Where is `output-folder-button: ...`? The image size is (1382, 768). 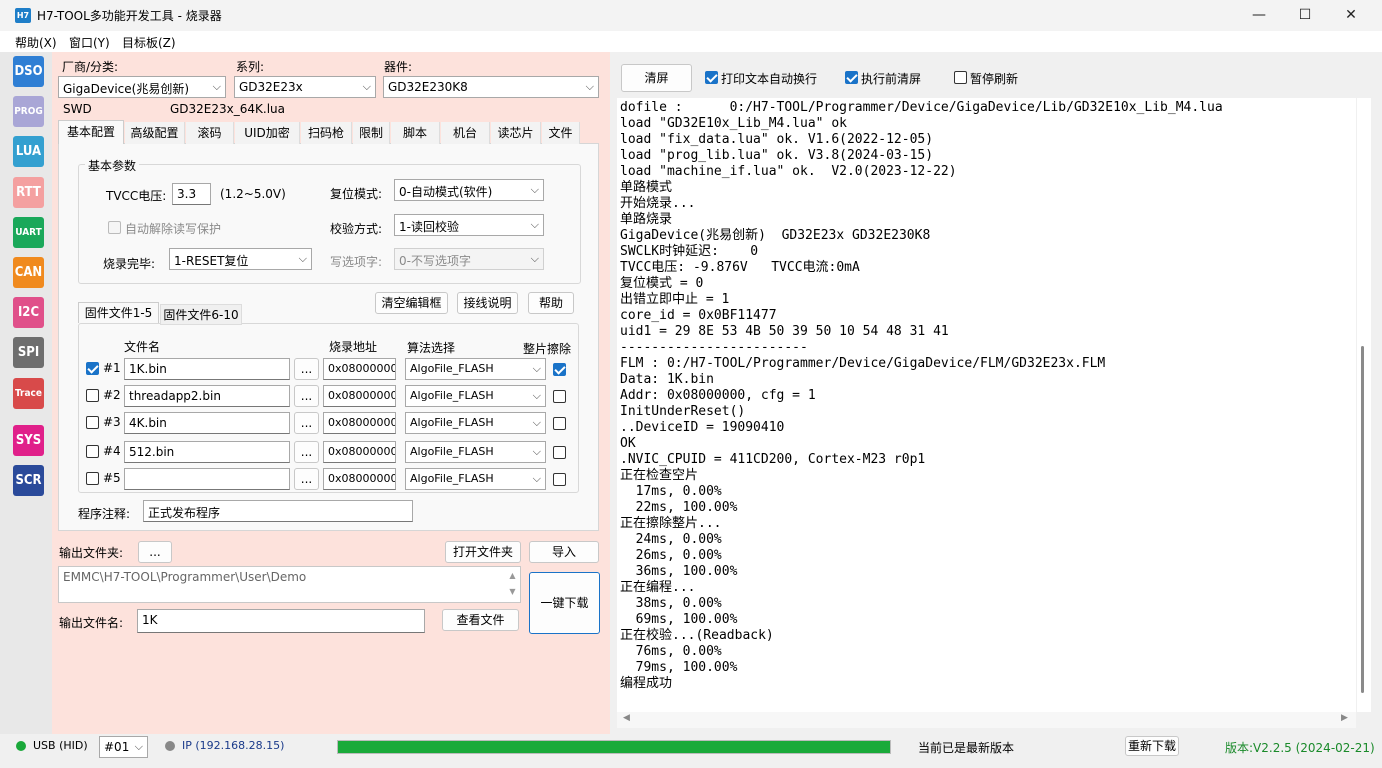
output-folder-button: ... is located at coordinates (155, 552).